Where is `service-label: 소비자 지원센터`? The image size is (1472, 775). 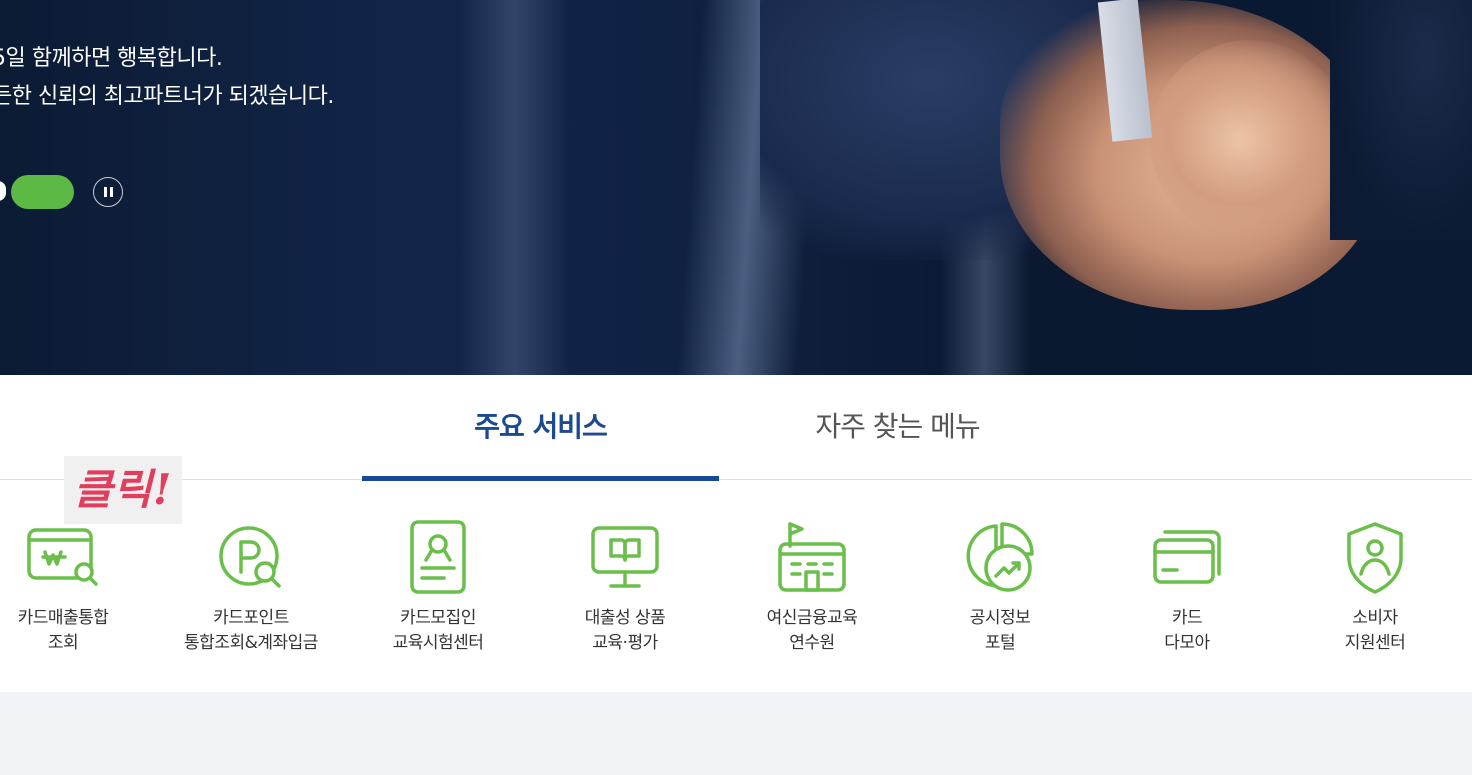
service-label: 소비자 지원센터 is located at coordinates (1375, 631).